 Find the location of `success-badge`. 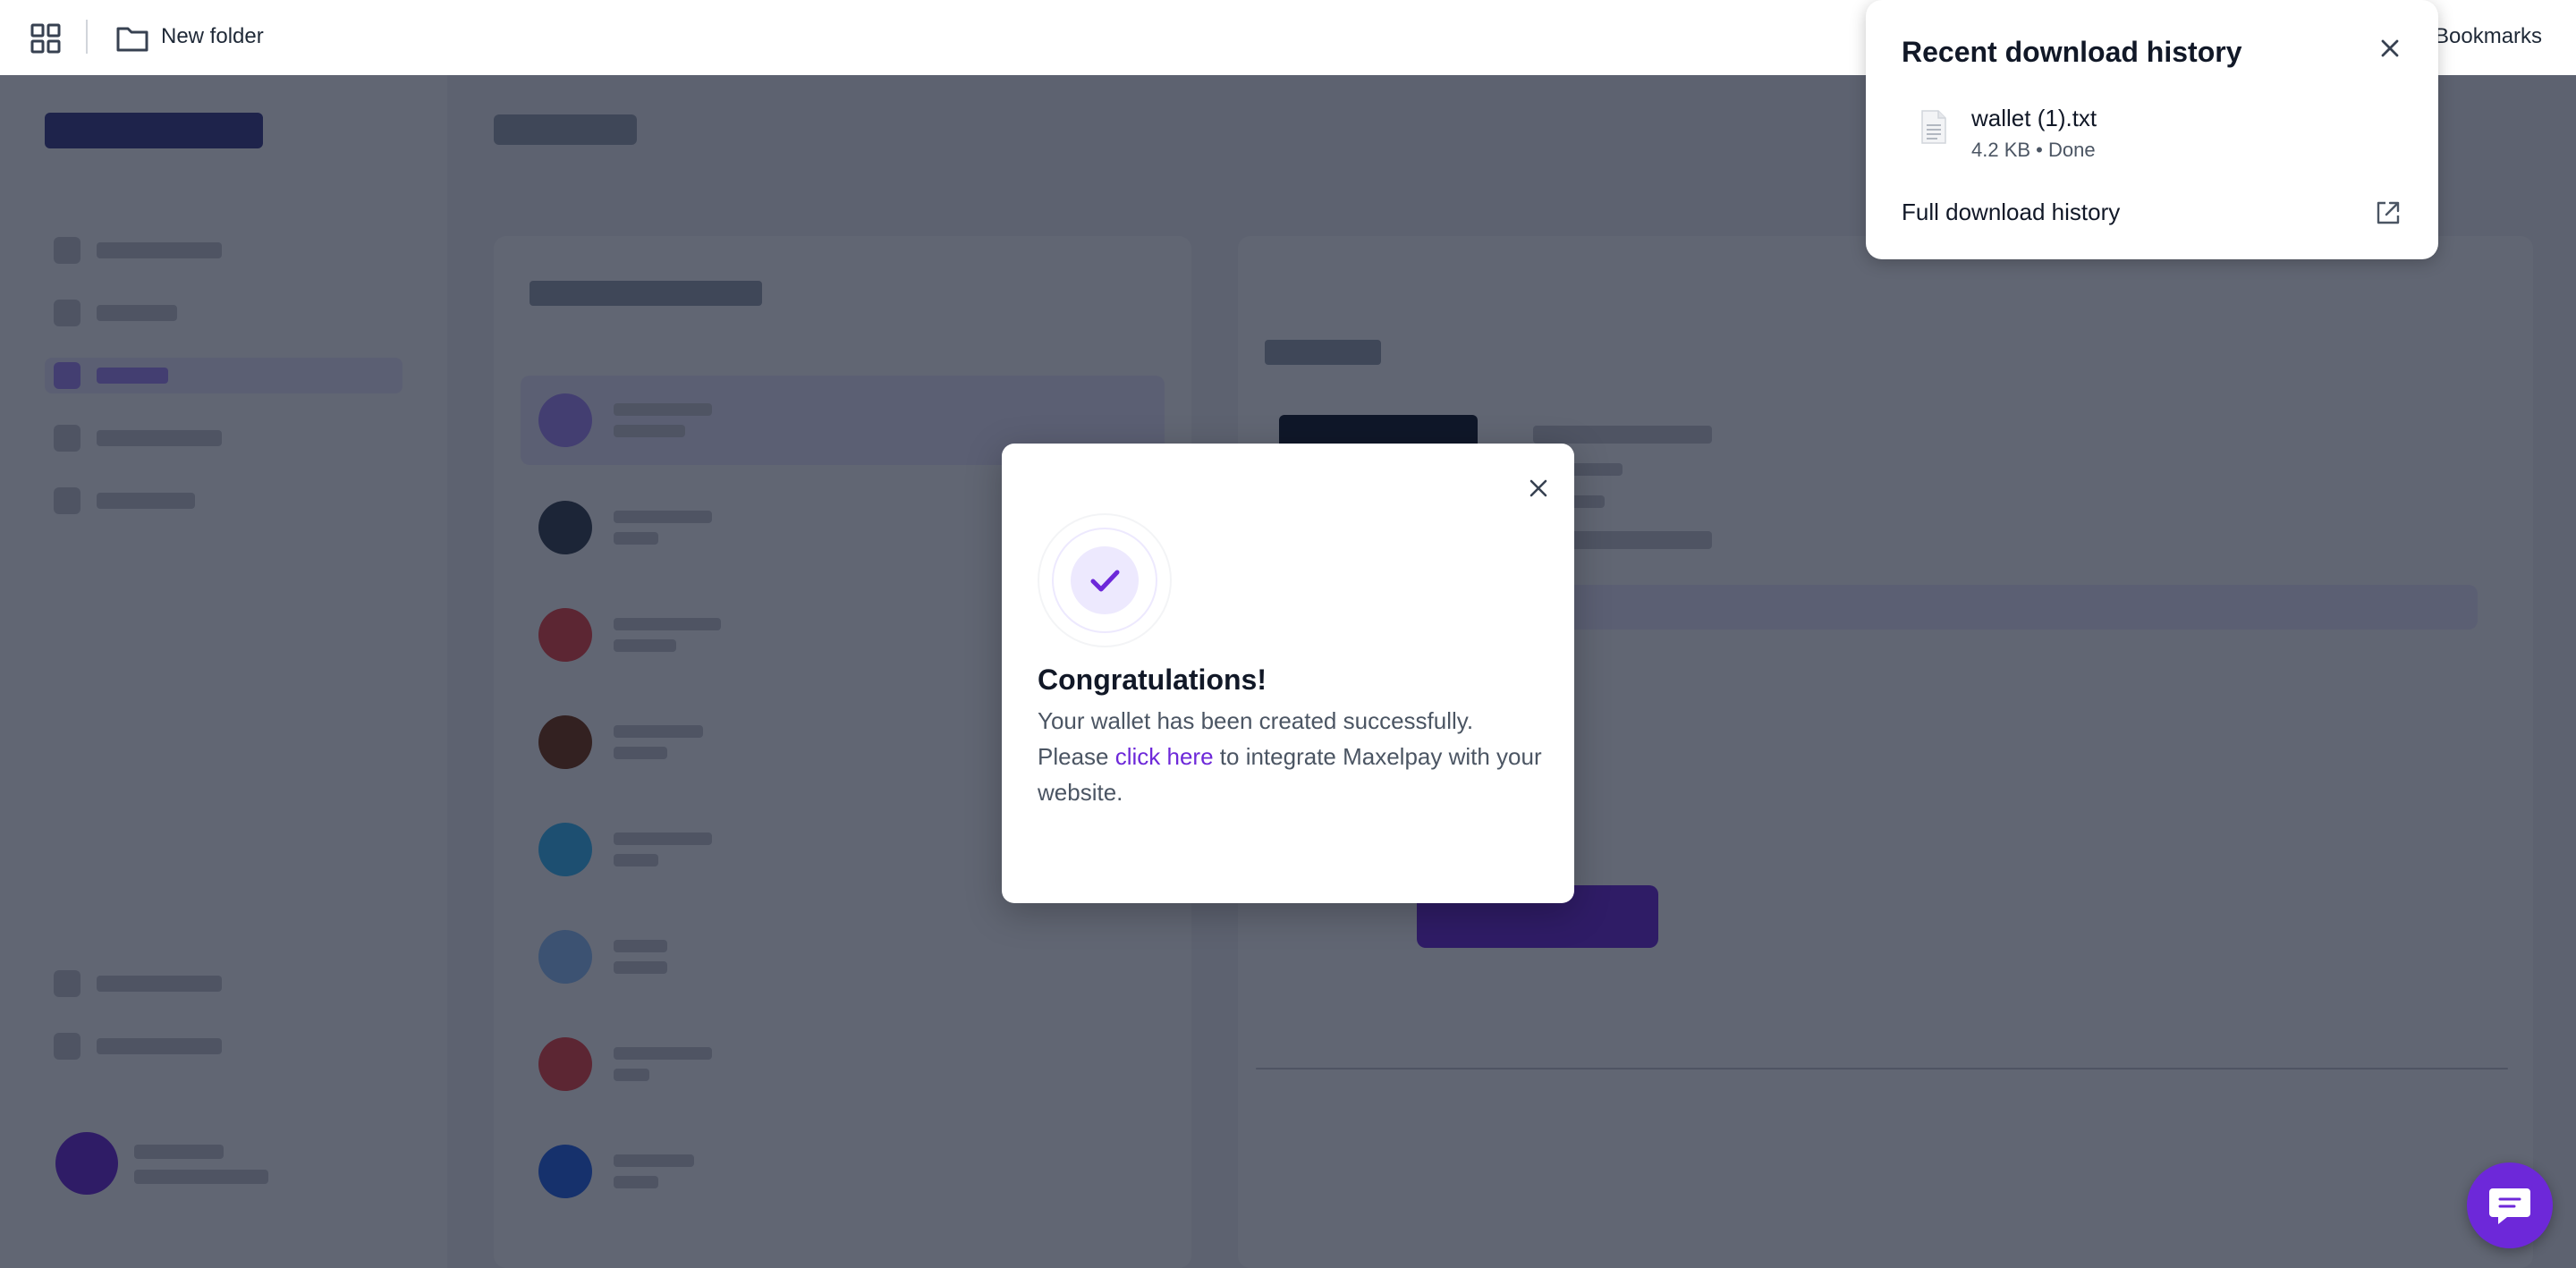

success-badge is located at coordinates (1105, 580).